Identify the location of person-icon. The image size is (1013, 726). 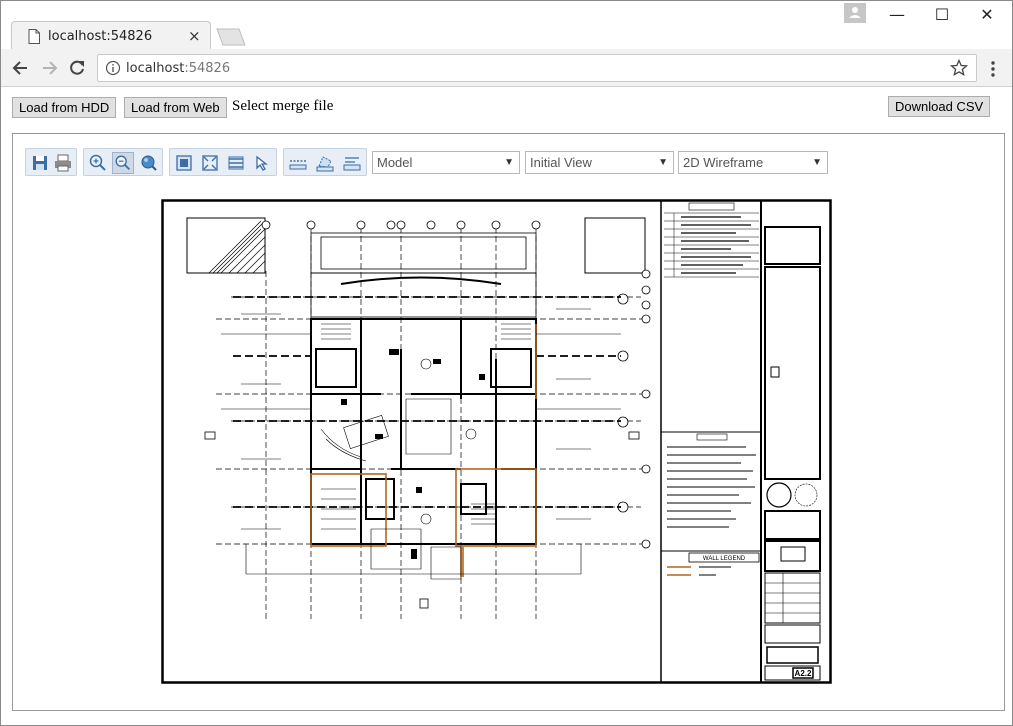
(855, 12).